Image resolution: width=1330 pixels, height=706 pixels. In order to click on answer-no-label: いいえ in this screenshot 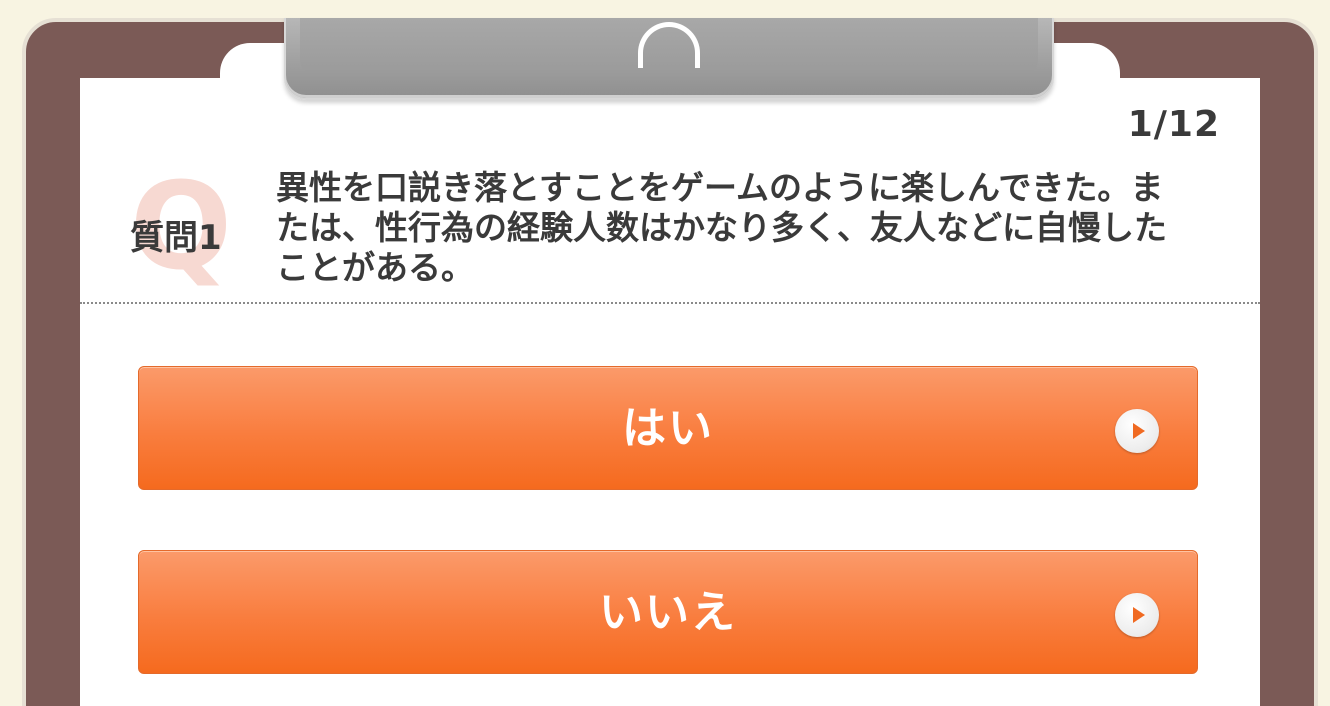, I will do `click(668, 612)`.